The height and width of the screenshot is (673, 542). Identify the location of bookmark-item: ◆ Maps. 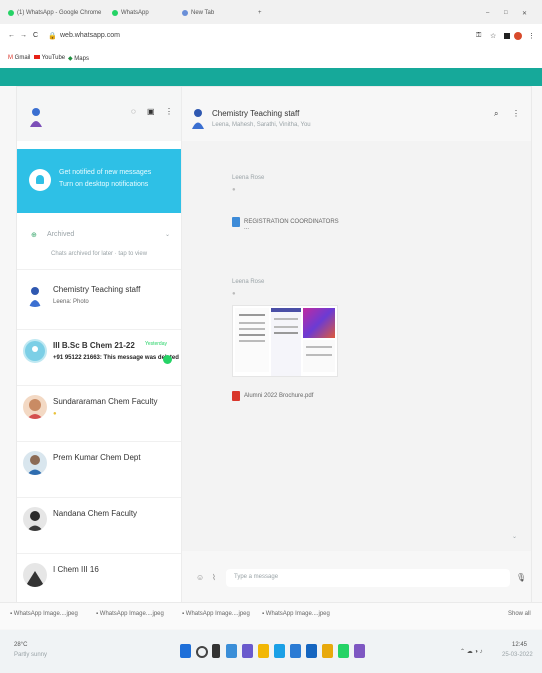
(78, 58).